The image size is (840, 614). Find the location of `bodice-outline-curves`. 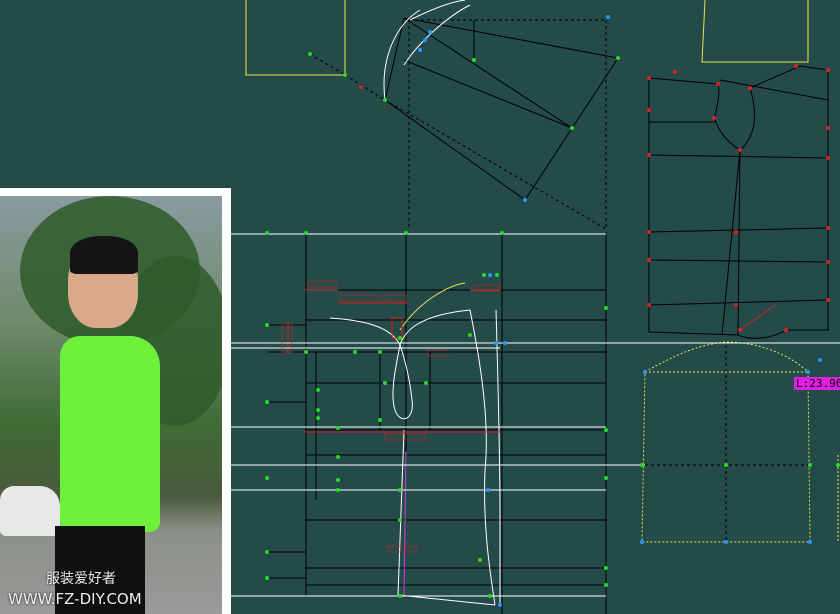

bodice-outline-curves is located at coordinates (415, 444).